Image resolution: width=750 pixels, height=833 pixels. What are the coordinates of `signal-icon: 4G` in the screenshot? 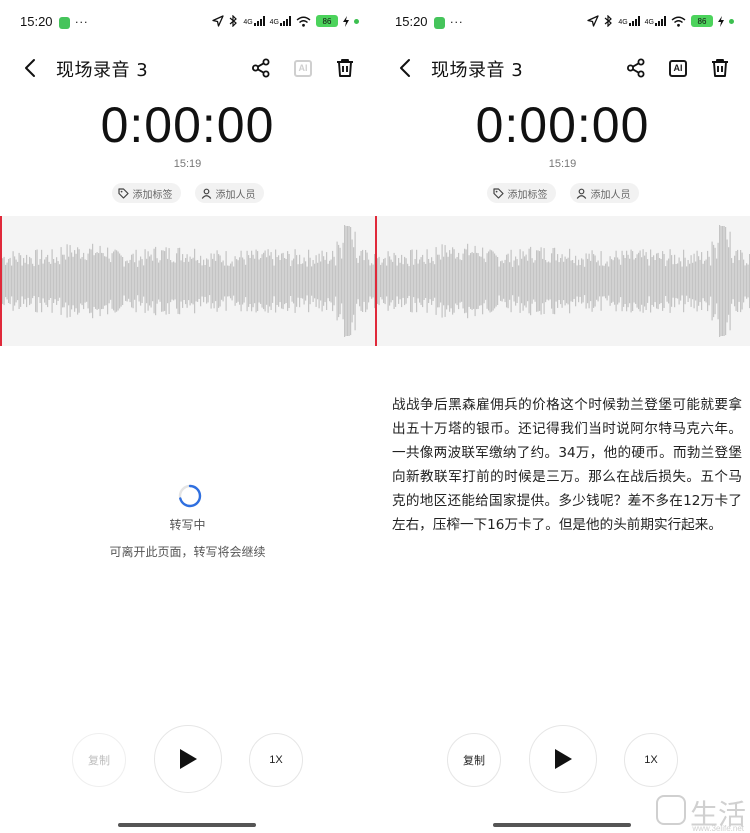 It's located at (655, 21).